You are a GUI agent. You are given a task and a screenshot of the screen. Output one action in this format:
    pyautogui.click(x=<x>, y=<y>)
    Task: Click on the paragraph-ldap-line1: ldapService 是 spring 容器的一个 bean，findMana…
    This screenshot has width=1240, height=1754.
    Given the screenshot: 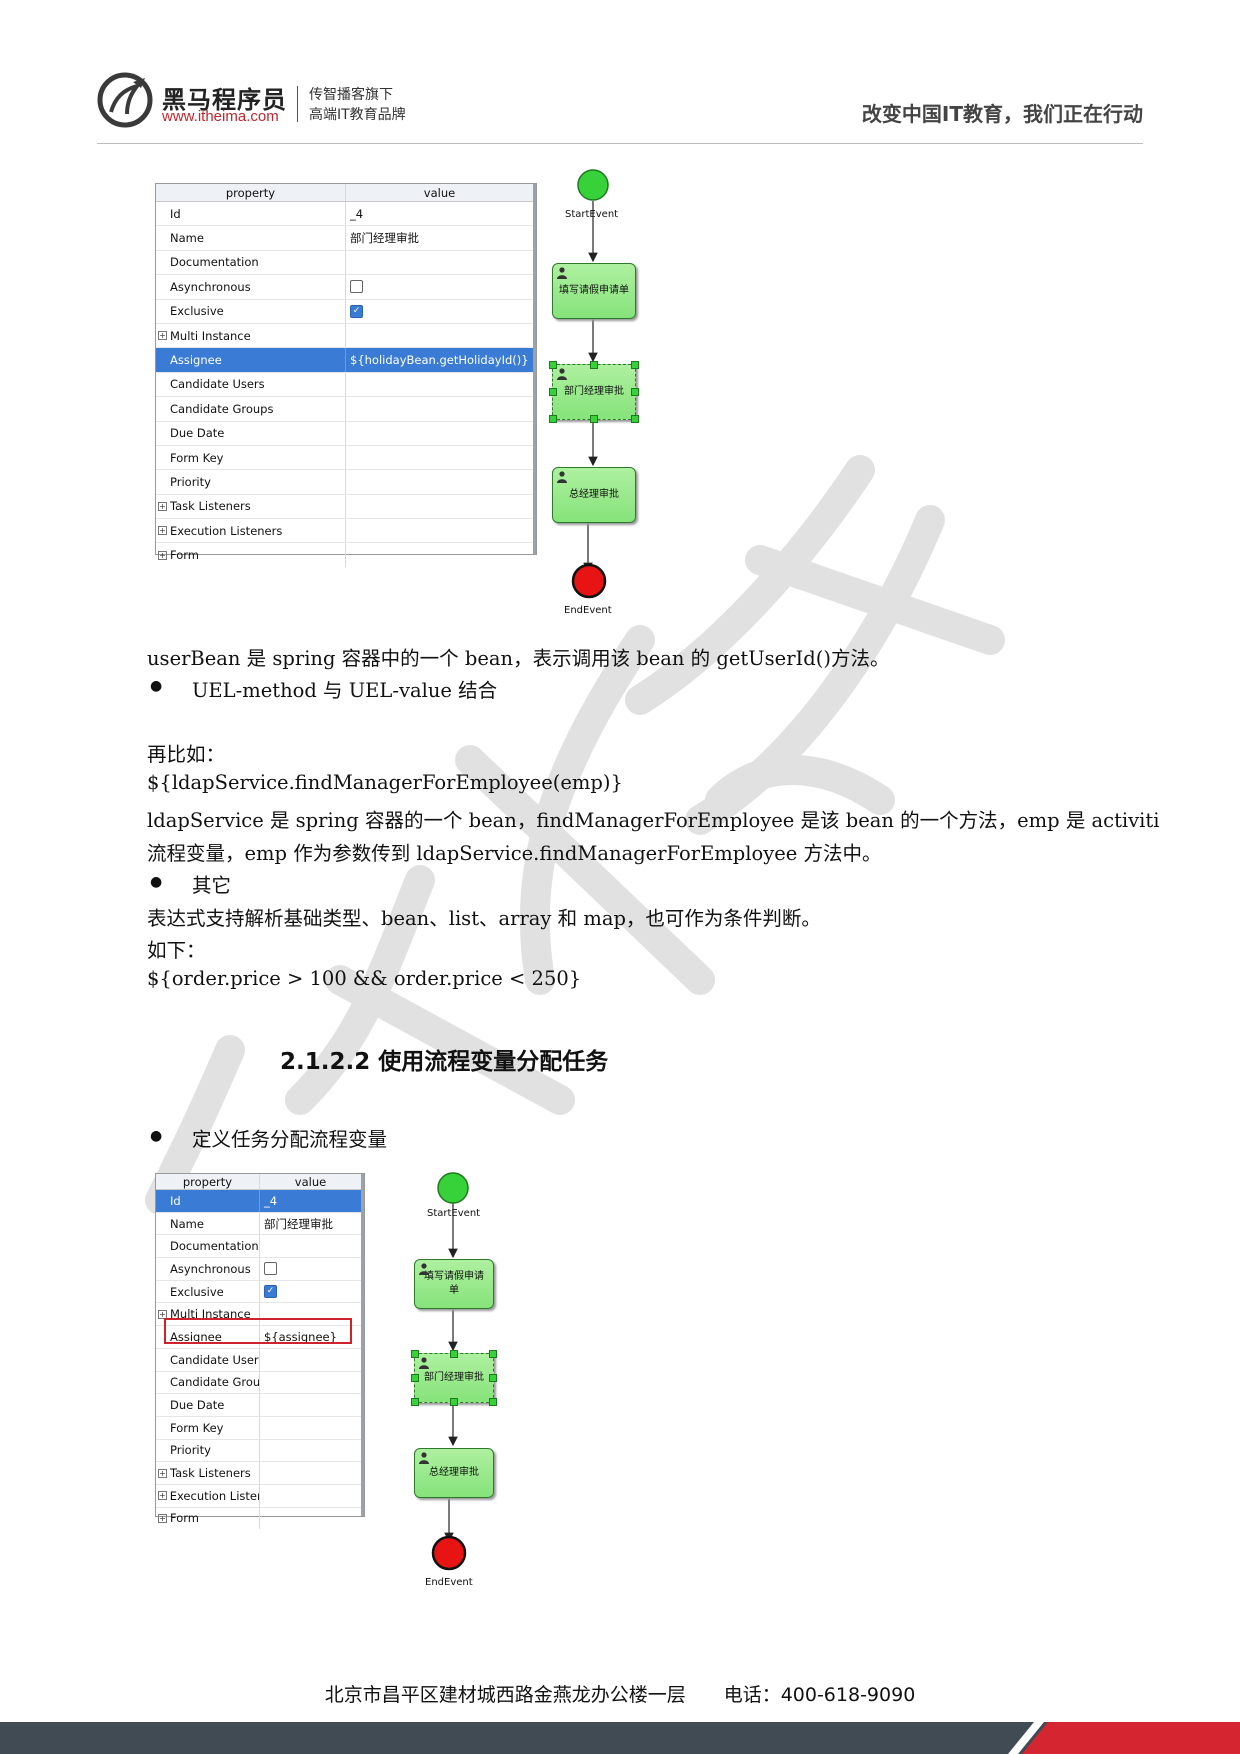 What is the action you would take?
    pyautogui.click(x=653, y=820)
    